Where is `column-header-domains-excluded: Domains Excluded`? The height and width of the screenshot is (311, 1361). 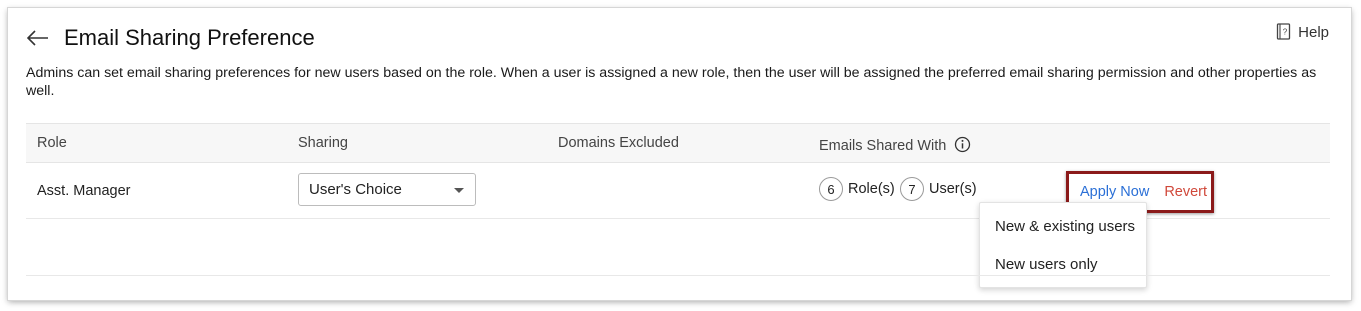
column-header-domains-excluded: Domains Excluded is located at coordinates (618, 143).